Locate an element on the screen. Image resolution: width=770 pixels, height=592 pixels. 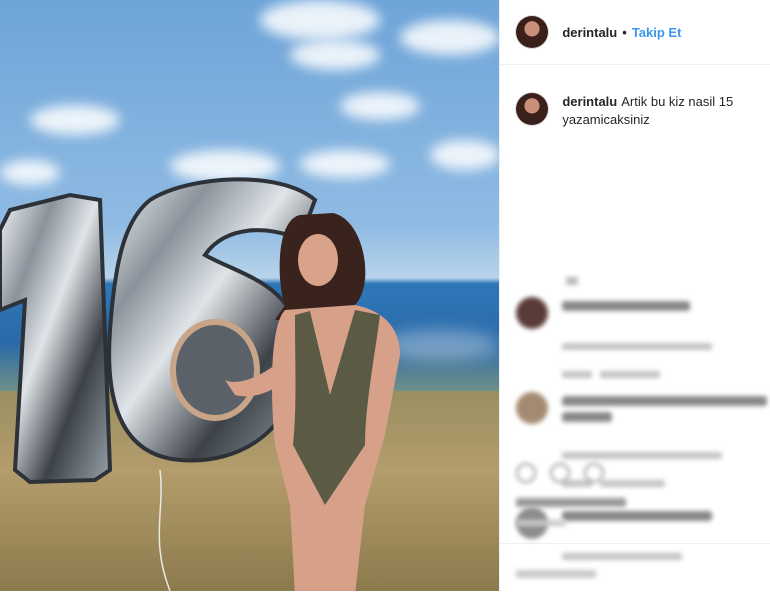
follow-button: Takip Et is located at coordinates (657, 32).